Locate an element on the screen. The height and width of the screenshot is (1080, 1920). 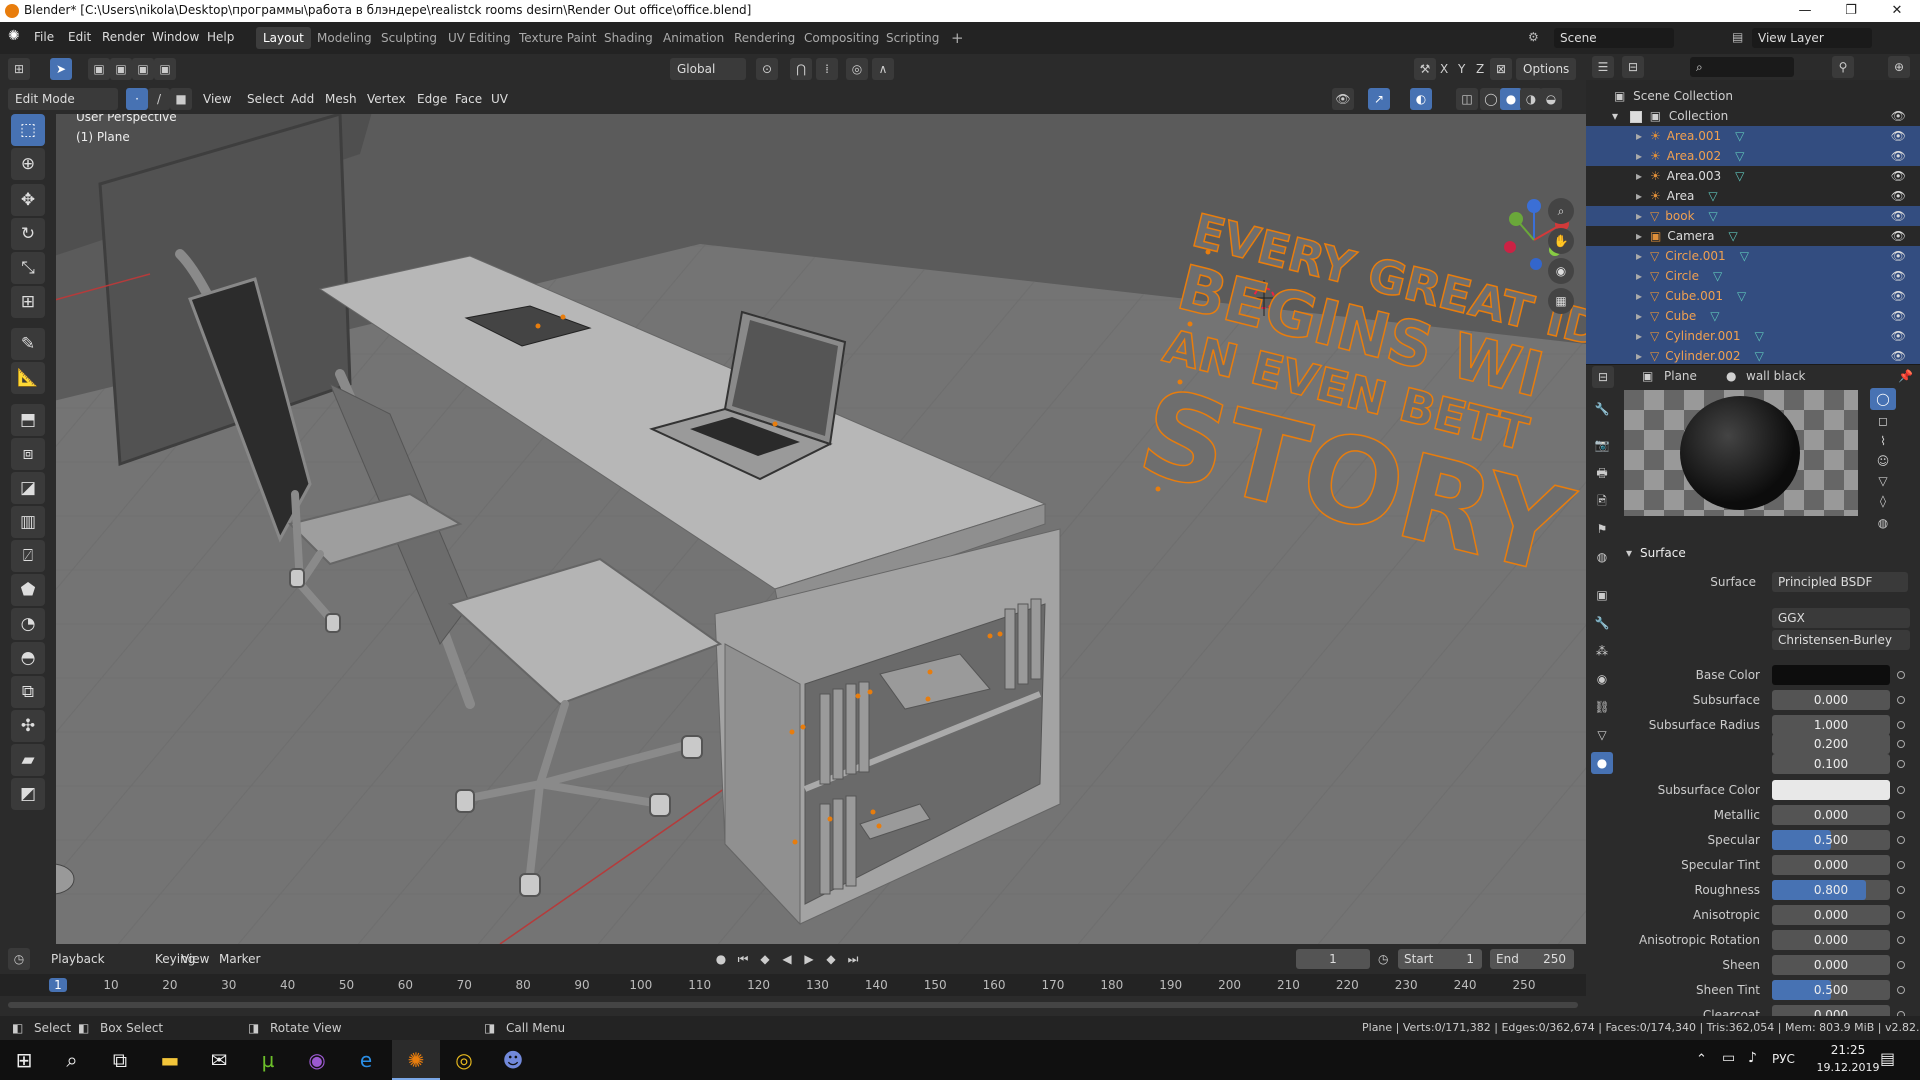
box-select-invert-icon: ▣ is located at coordinates (165, 69).